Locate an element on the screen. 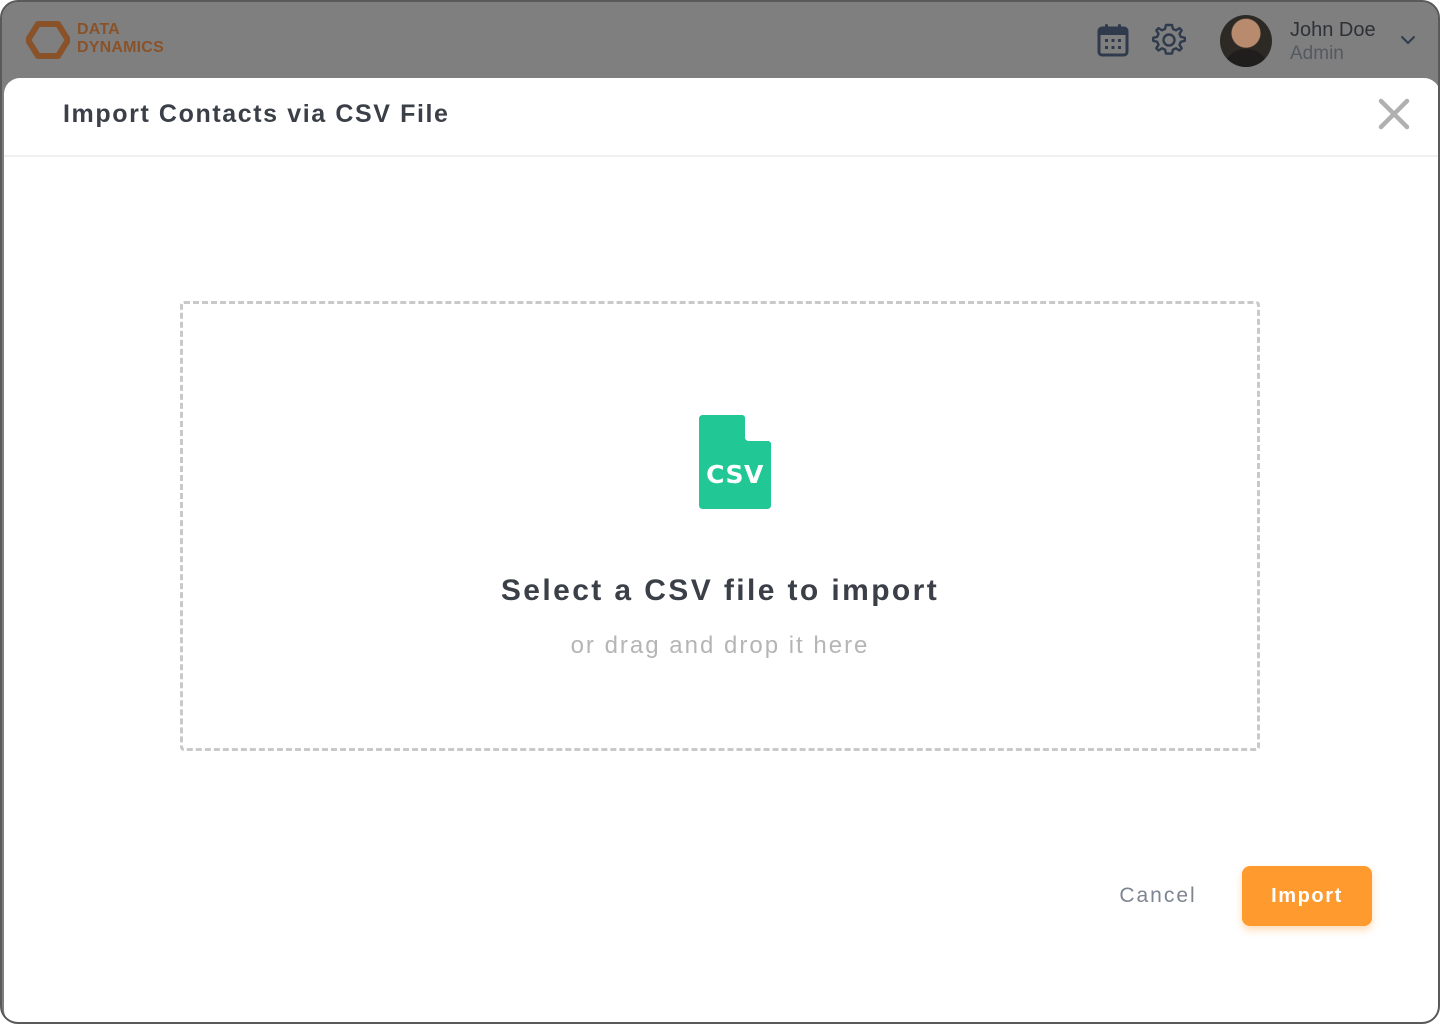 The height and width of the screenshot is (1024, 1440). csv-icon-label: CSV is located at coordinates (735, 474).